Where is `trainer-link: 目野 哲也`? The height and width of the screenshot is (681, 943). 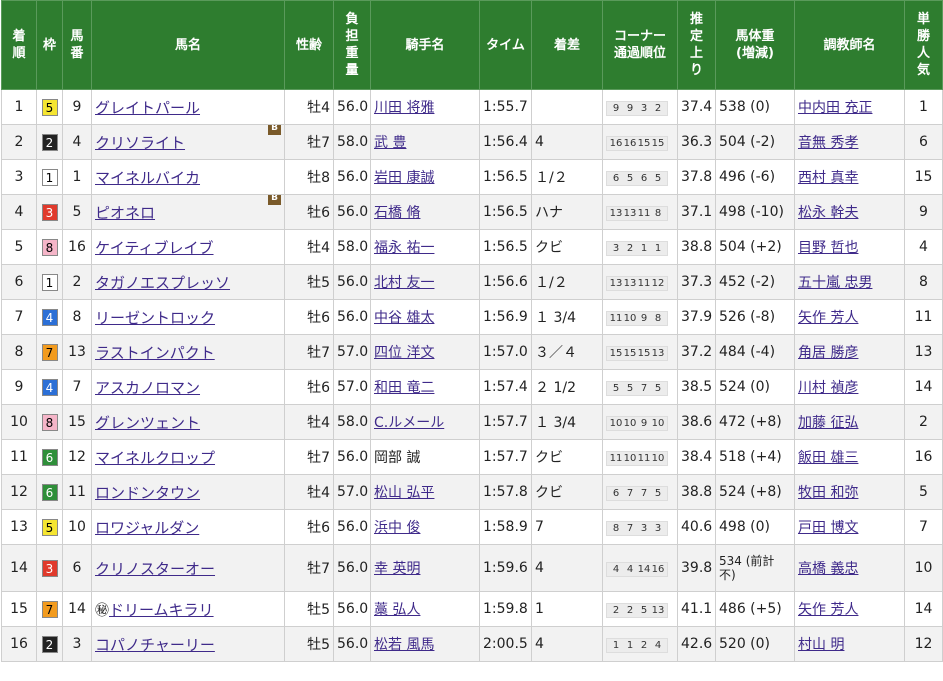
trainer-link: 目野 哲也 is located at coordinates (828, 248).